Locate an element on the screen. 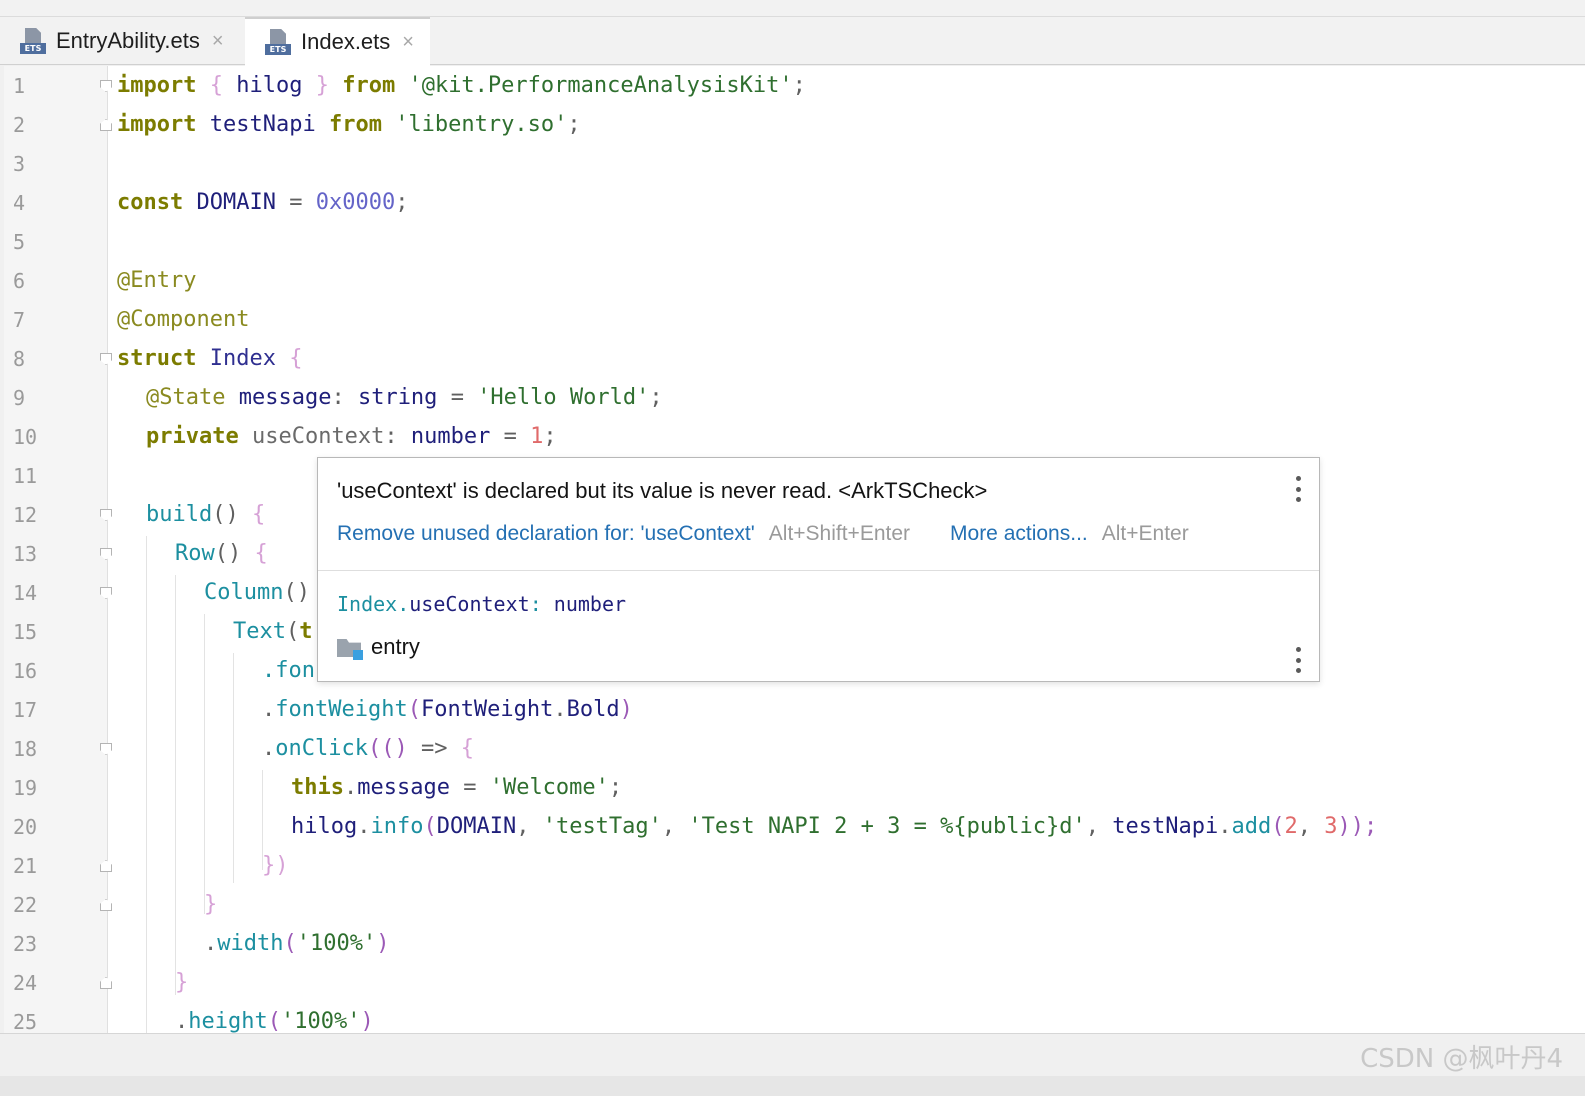 This screenshot has width=1585, height=1096. line-number: 14 is located at coordinates (25, 593).